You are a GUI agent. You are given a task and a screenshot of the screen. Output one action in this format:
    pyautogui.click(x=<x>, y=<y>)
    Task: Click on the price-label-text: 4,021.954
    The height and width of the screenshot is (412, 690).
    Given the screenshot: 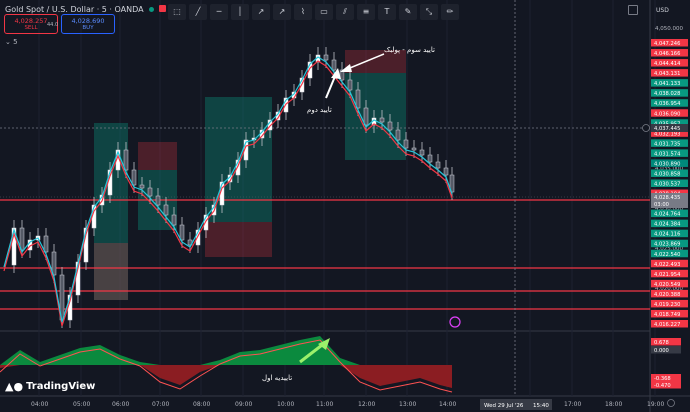 What is the action you would take?
    pyautogui.click(x=667, y=275)
    